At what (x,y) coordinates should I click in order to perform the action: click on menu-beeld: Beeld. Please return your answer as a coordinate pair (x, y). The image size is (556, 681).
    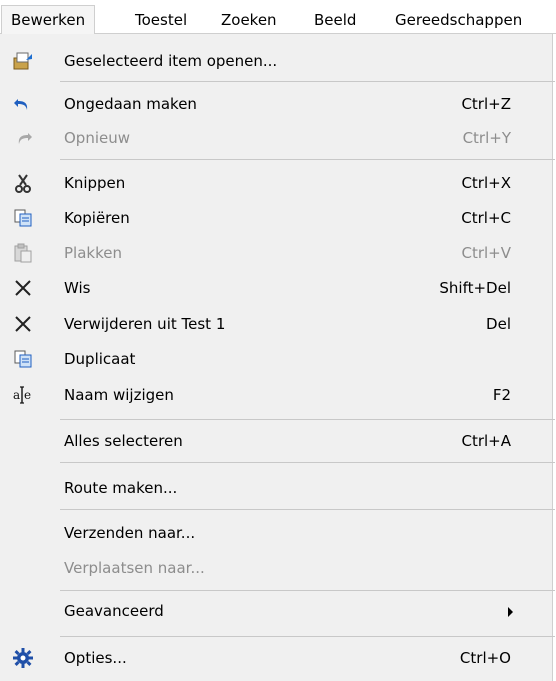
    Looking at the image, I should click on (335, 20).